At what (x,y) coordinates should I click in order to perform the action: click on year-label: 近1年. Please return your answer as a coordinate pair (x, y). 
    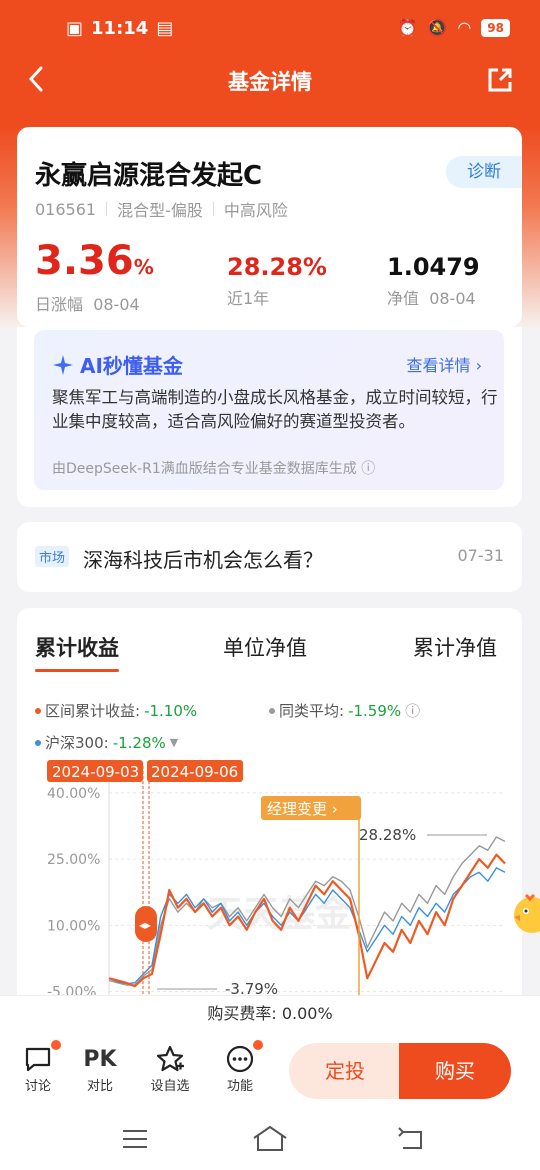
    Looking at the image, I should click on (248, 298).